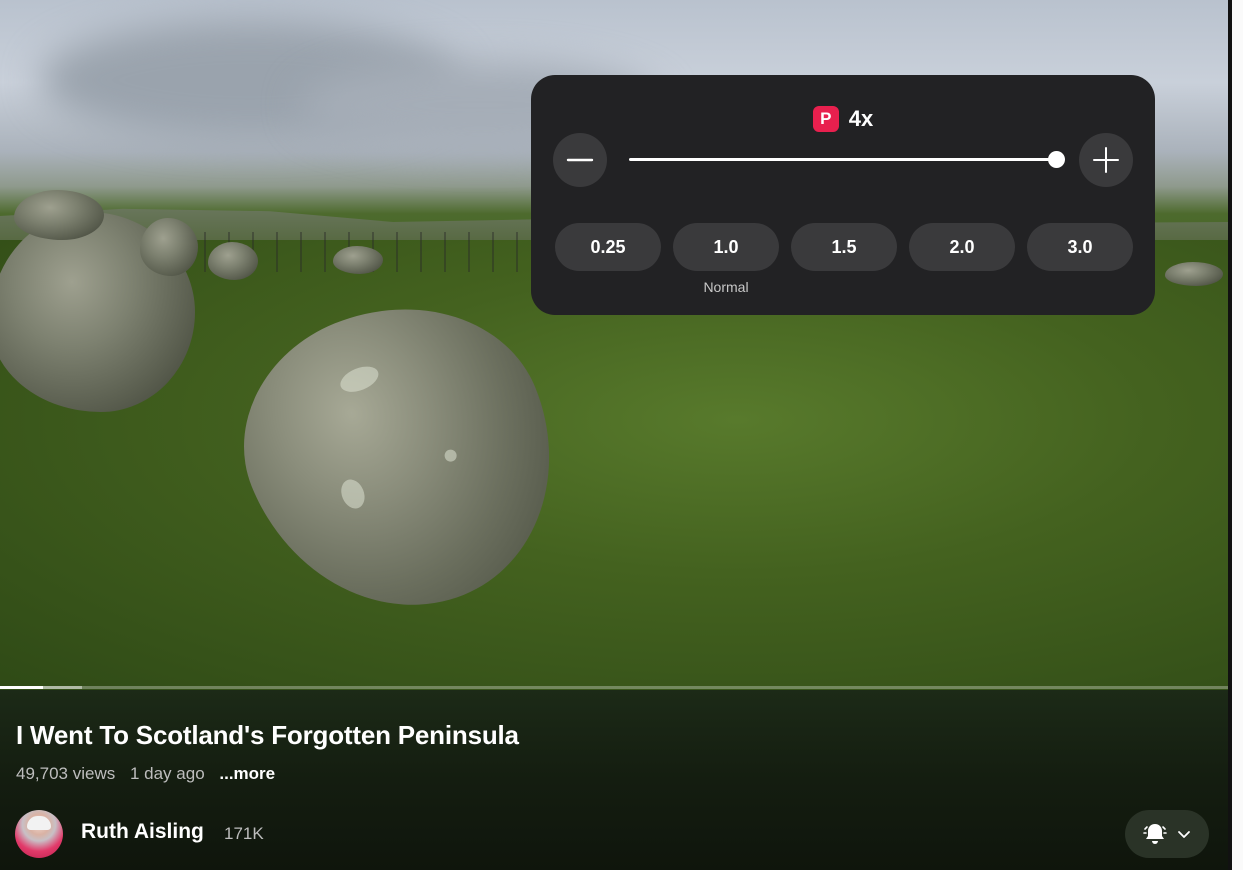 The image size is (1243, 870). I want to click on video-meta: 49,703 views 1 day ago ...more, so click(150, 774).